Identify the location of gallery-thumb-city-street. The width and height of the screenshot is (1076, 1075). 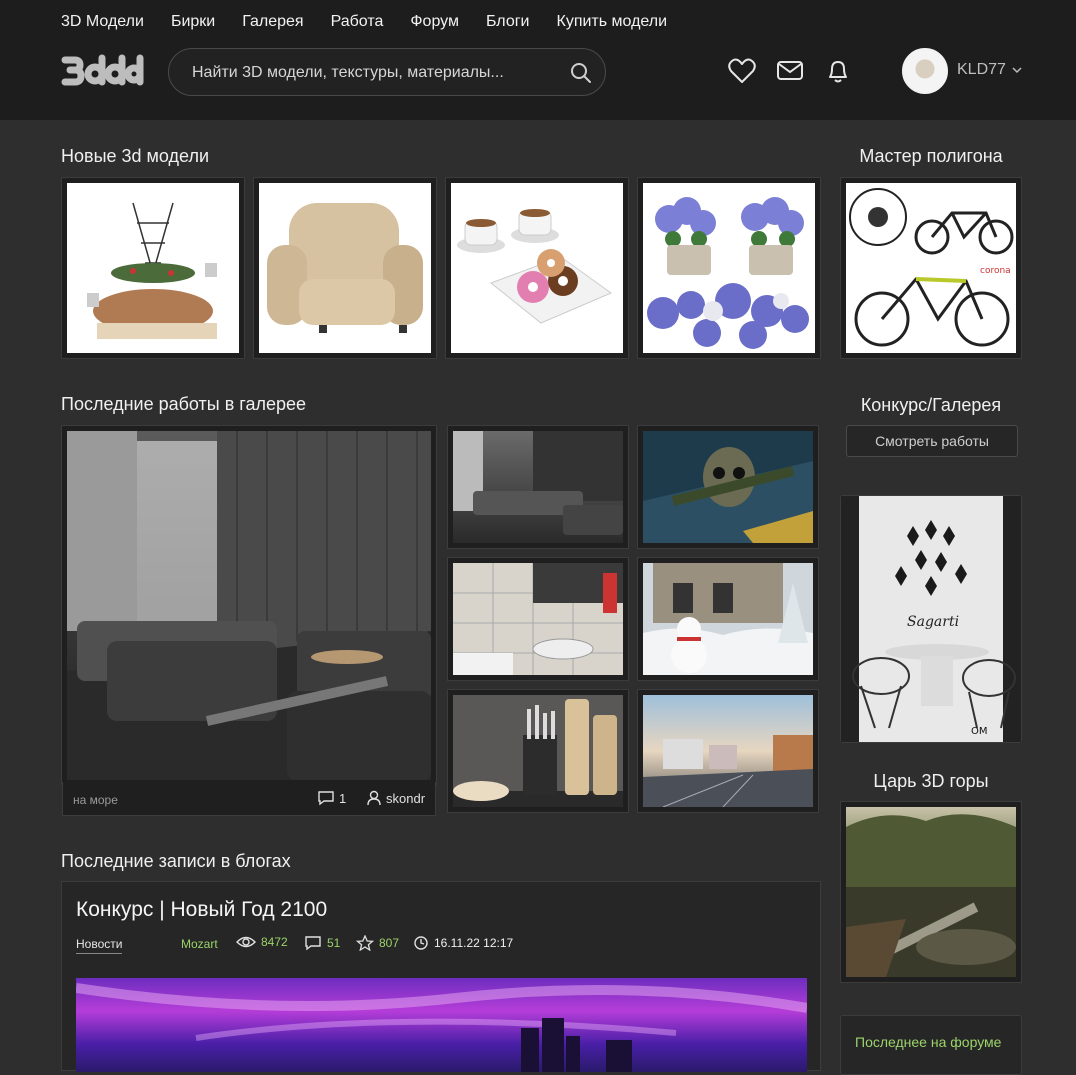
(728, 751).